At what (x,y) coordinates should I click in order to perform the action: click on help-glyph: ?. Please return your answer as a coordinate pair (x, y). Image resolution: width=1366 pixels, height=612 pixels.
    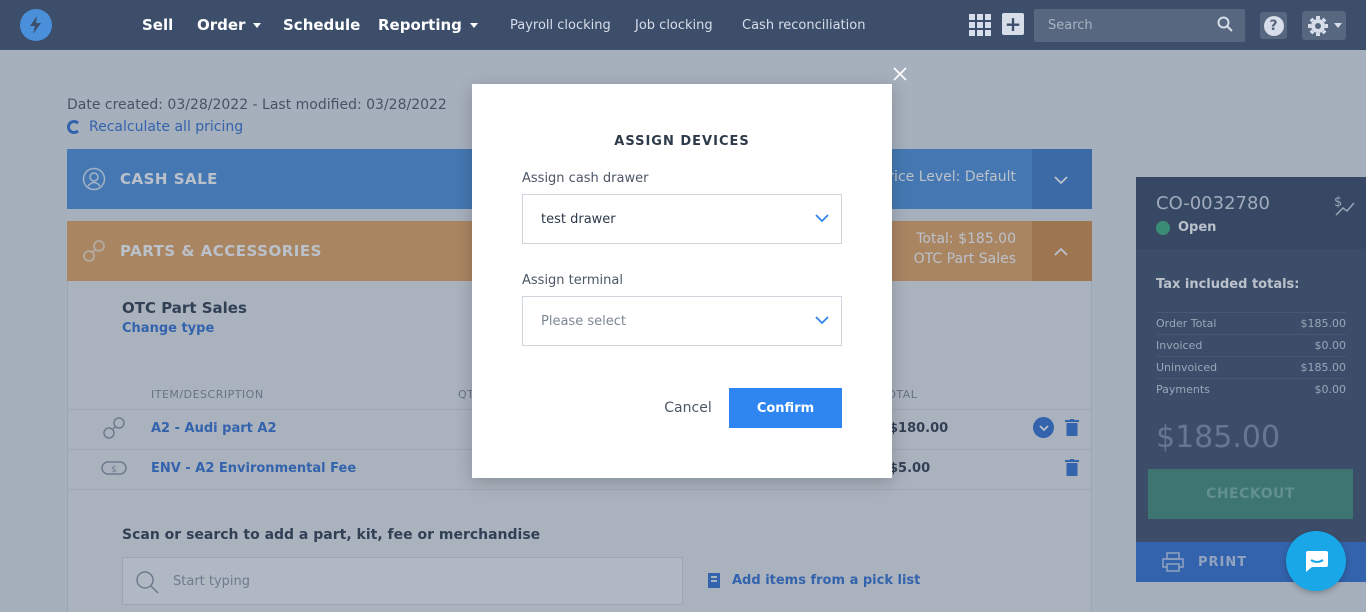
    Looking at the image, I should click on (1273, 25).